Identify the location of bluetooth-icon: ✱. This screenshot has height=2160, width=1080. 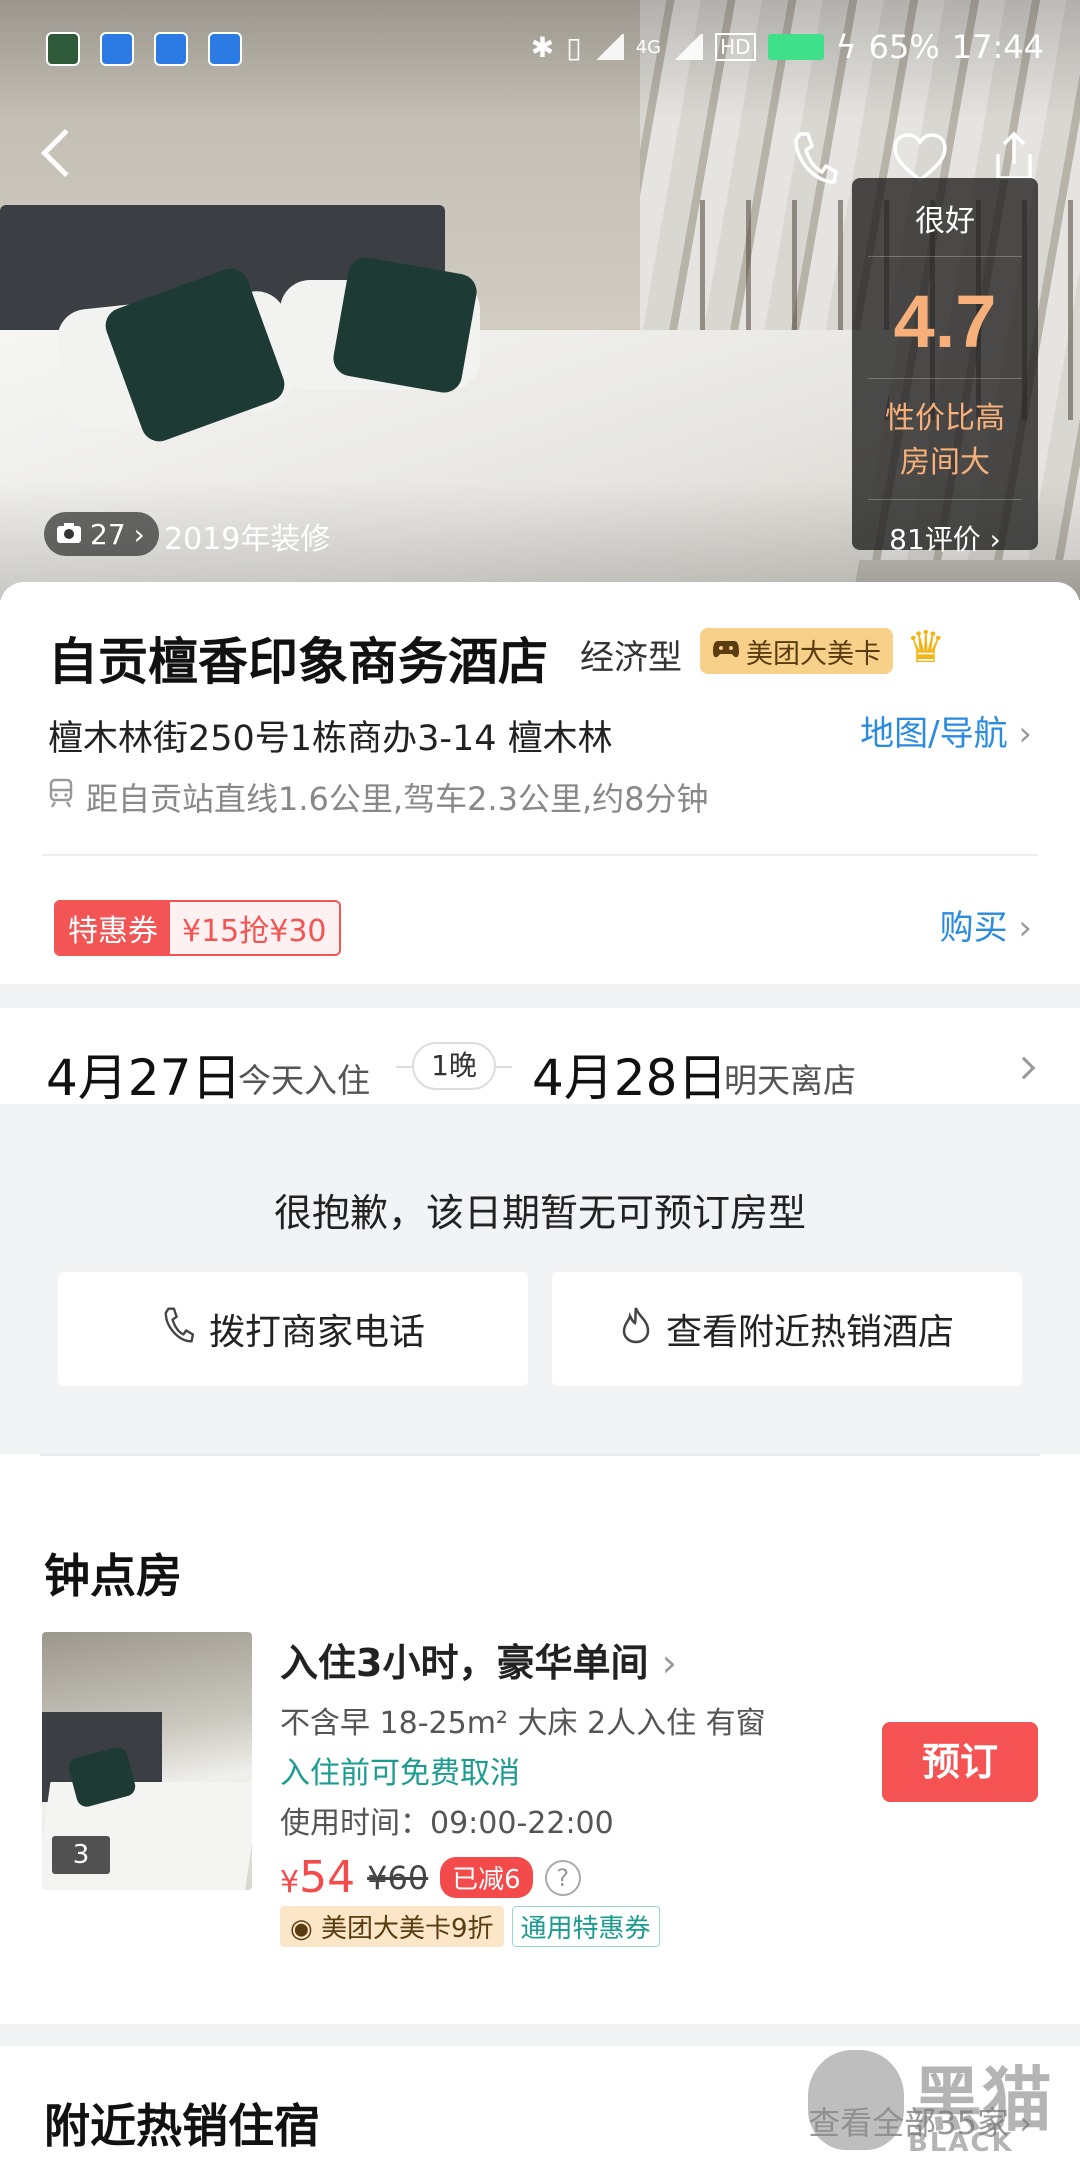
(542, 47).